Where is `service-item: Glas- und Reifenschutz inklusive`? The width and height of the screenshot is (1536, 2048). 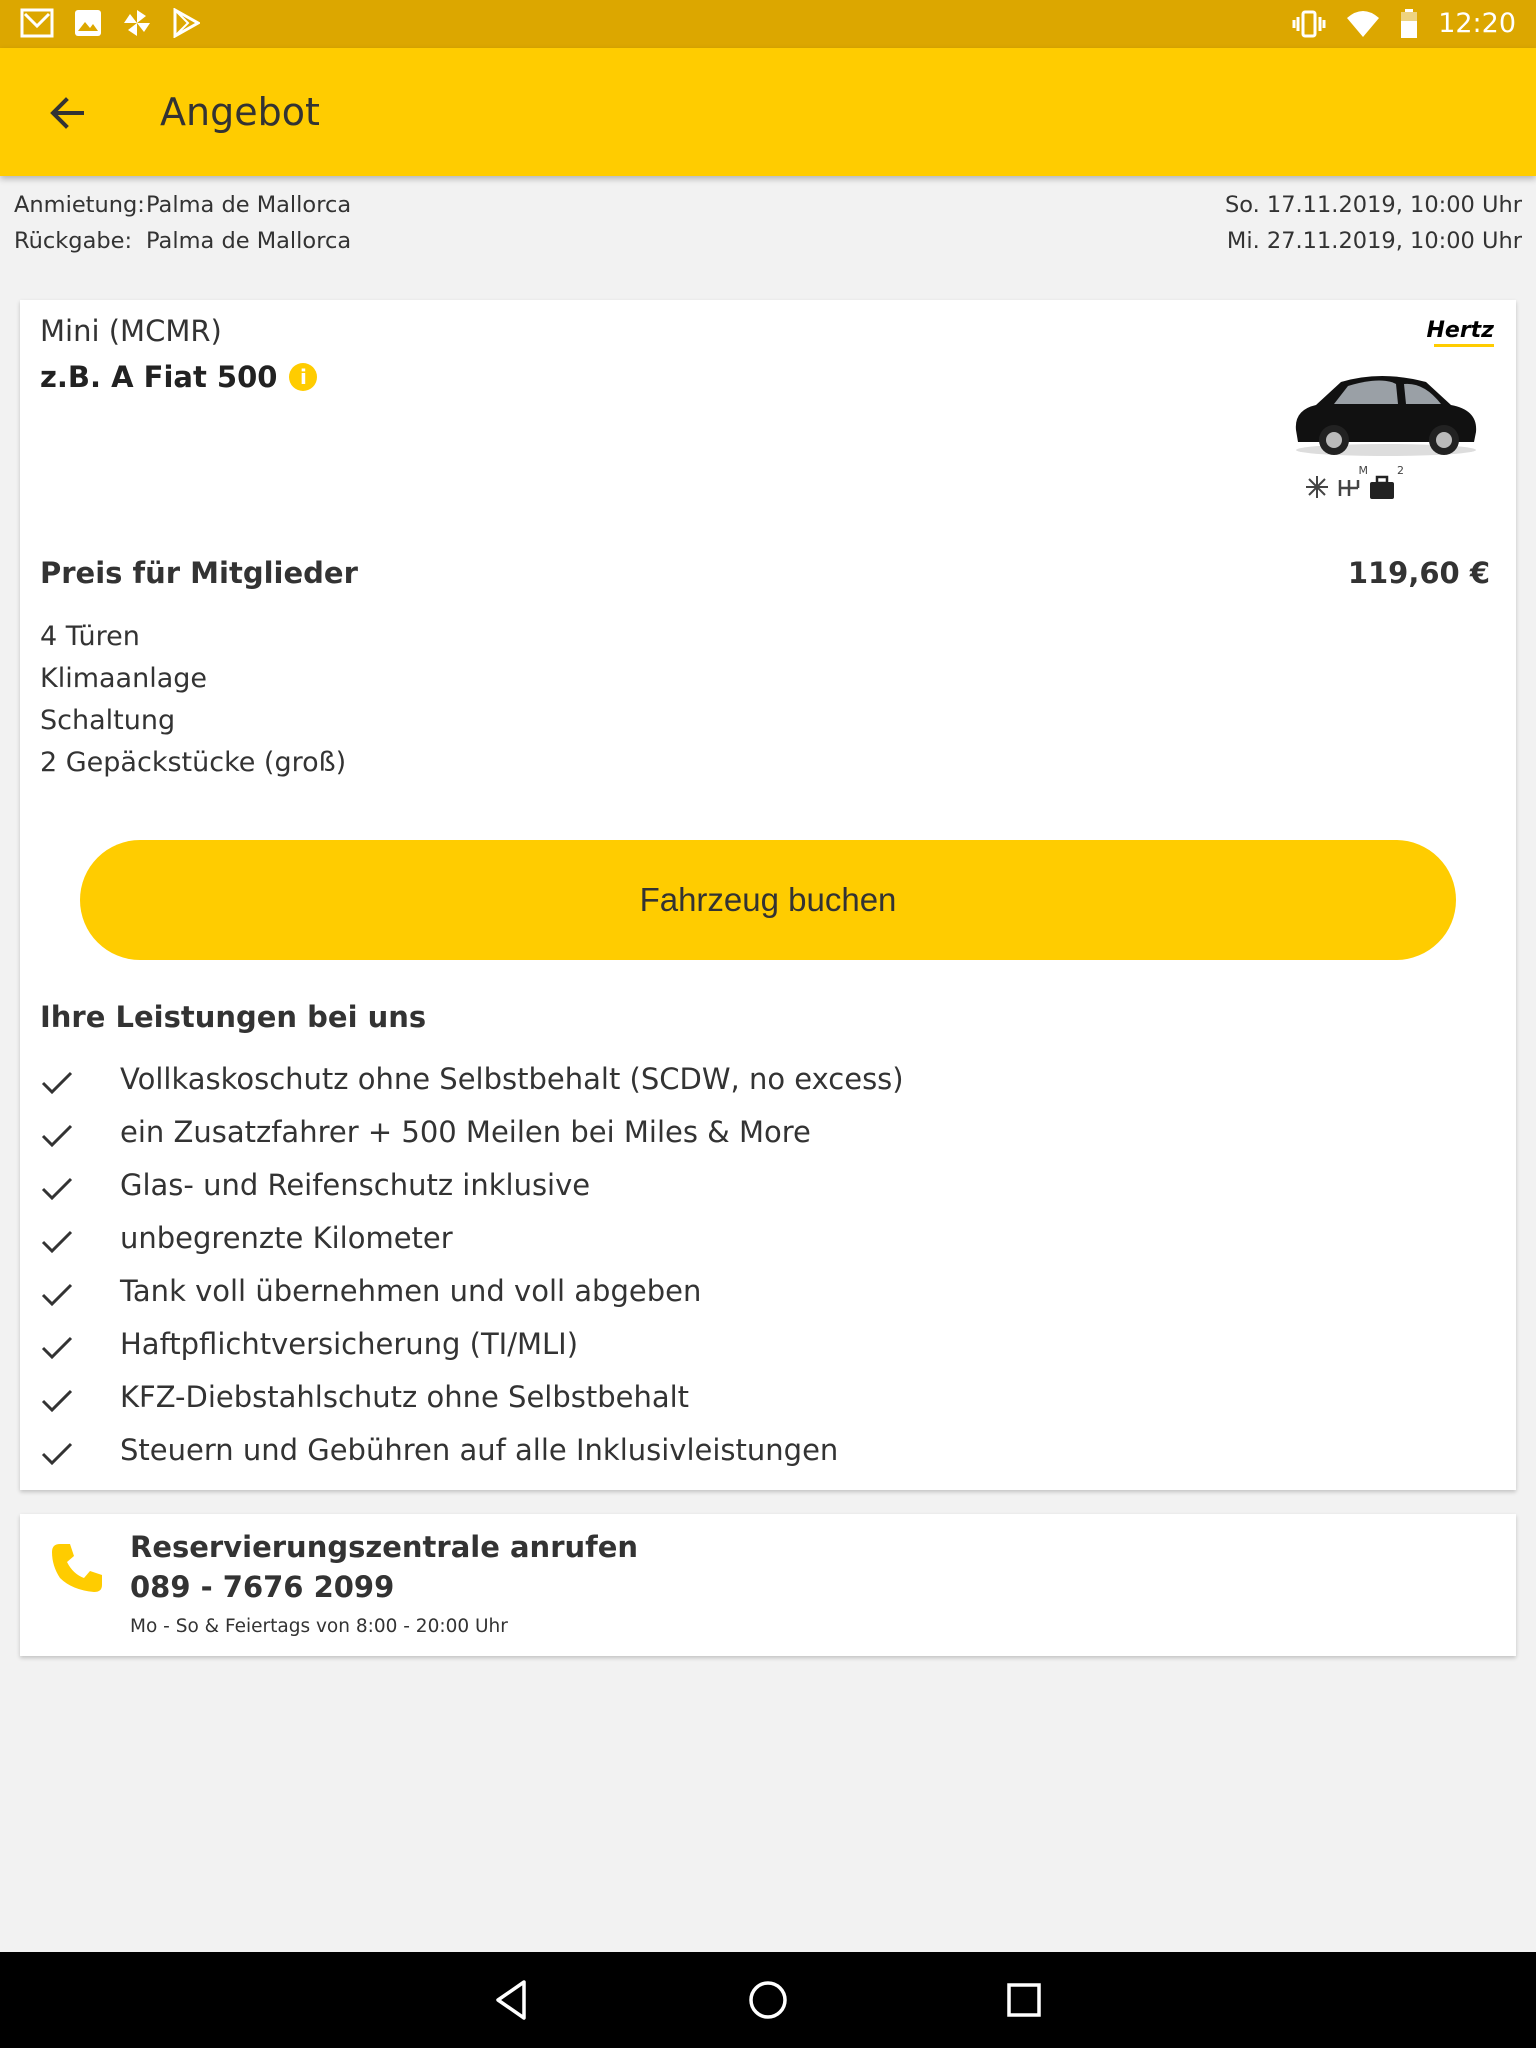 service-item: Glas- und Reifenschutz inklusive is located at coordinates (760, 1194).